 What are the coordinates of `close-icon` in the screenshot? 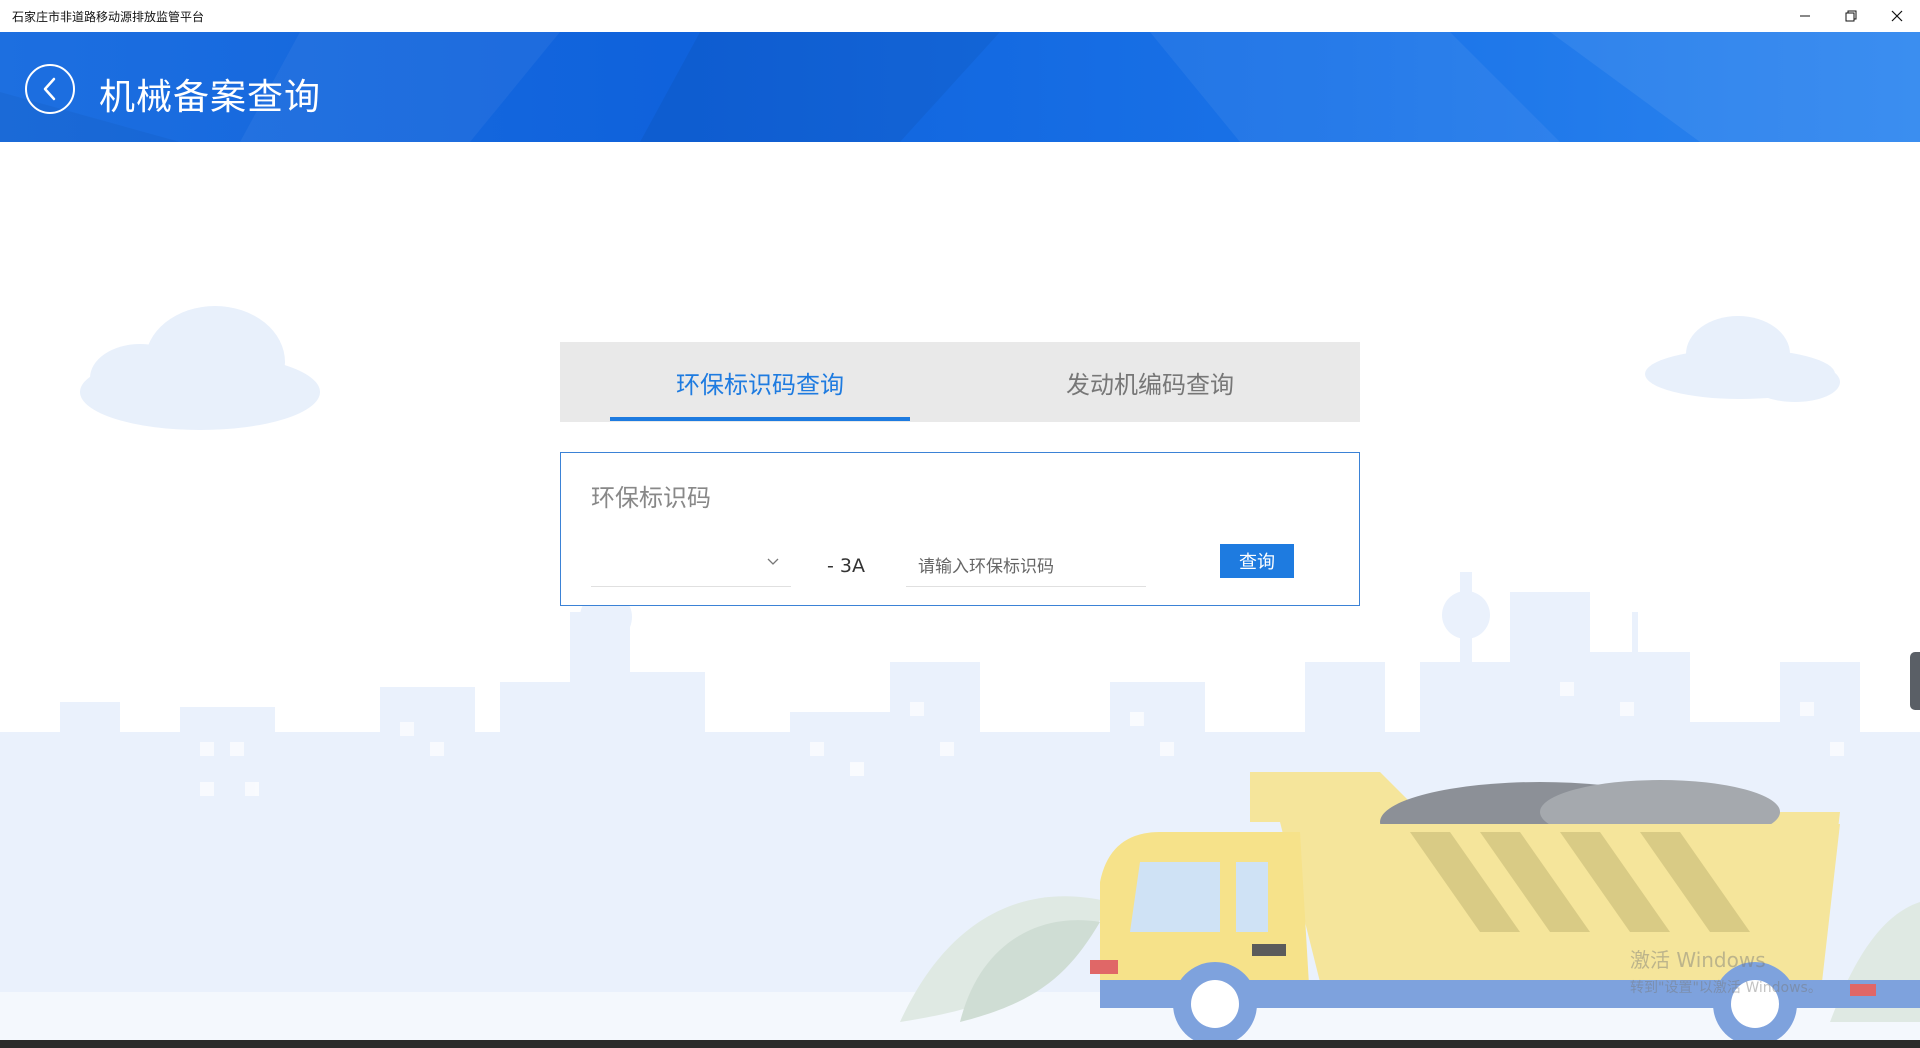 It's located at (1897, 16).